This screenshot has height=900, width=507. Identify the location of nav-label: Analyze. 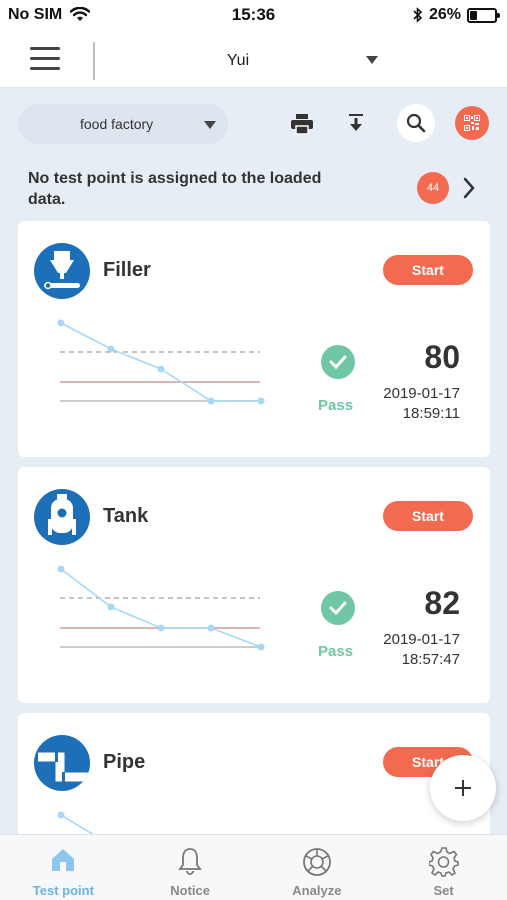
(317, 890).